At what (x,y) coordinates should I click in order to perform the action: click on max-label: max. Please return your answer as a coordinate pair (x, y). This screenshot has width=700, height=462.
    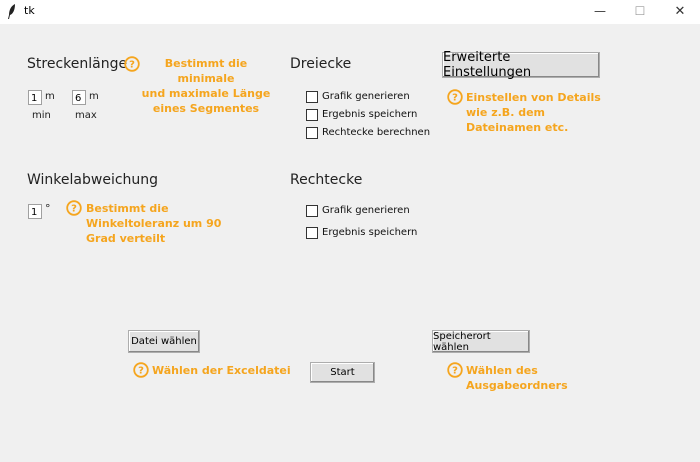
    Looking at the image, I should click on (86, 115).